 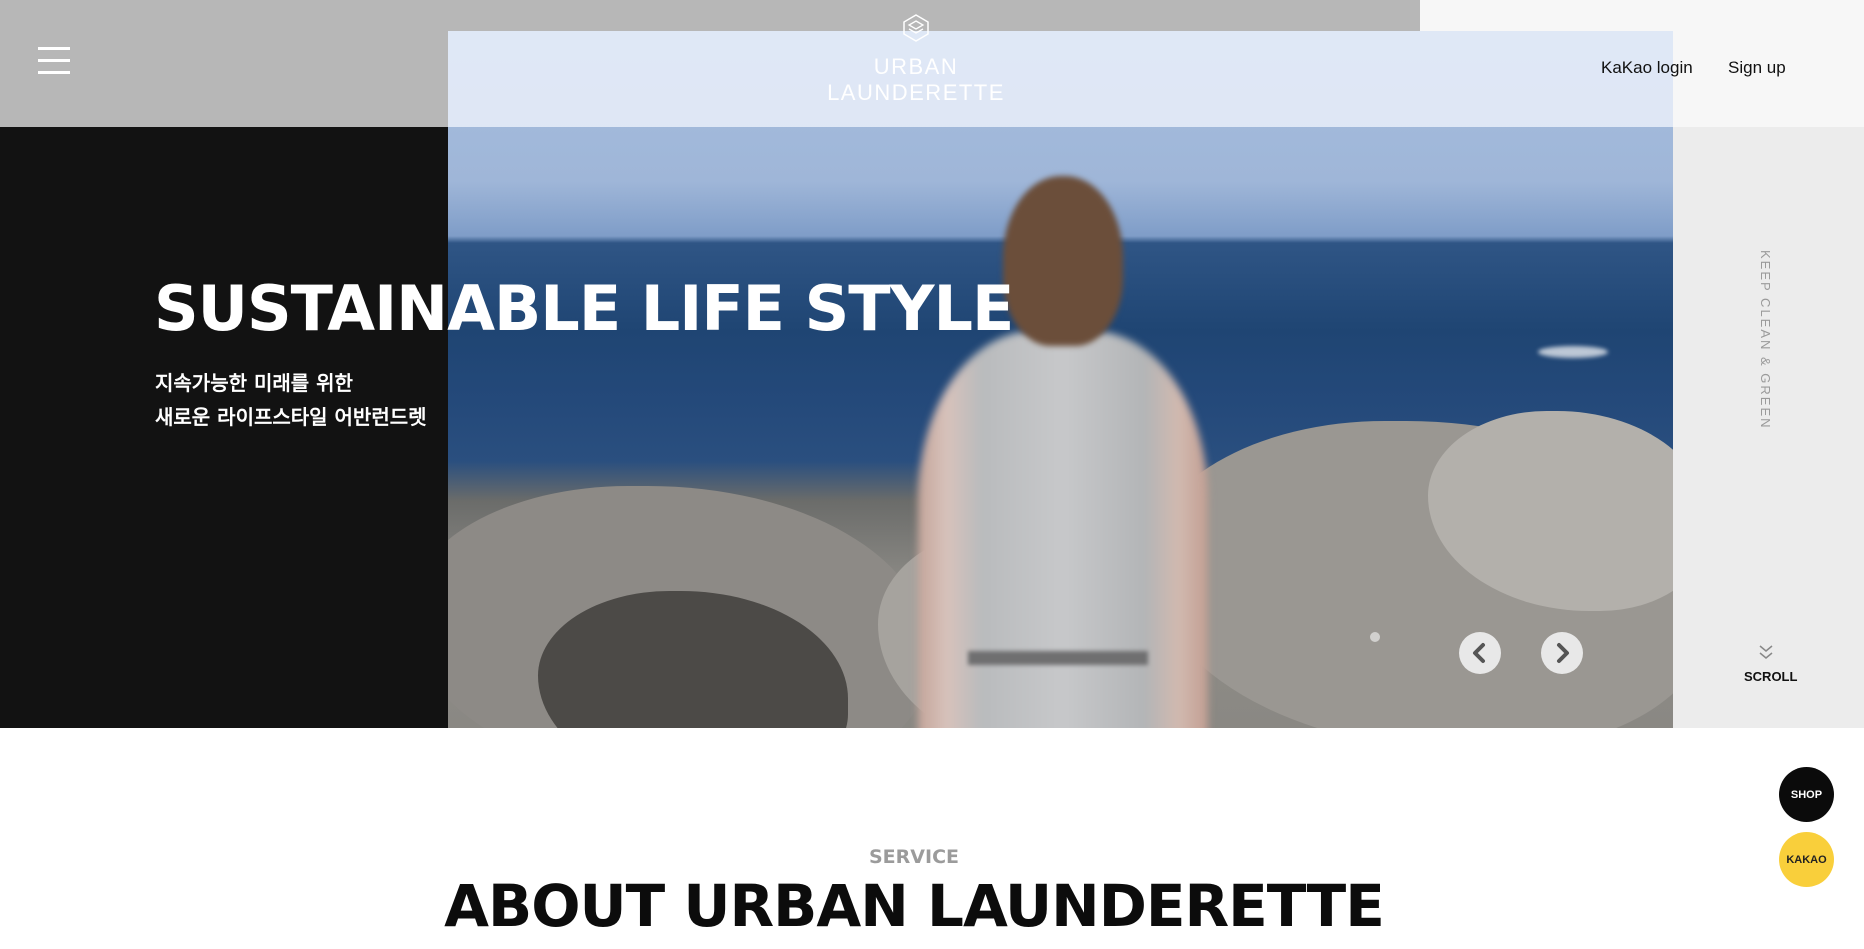 I want to click on hamburger-icon, so click(x=54, y=62).